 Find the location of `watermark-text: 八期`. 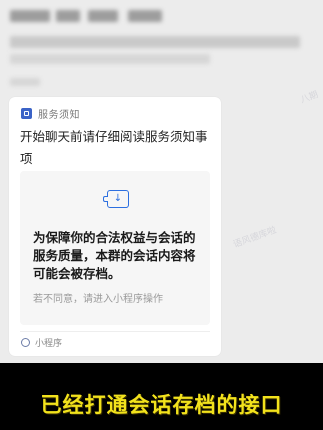

watermark-text: 八期 is located at coordinates (309, 98).